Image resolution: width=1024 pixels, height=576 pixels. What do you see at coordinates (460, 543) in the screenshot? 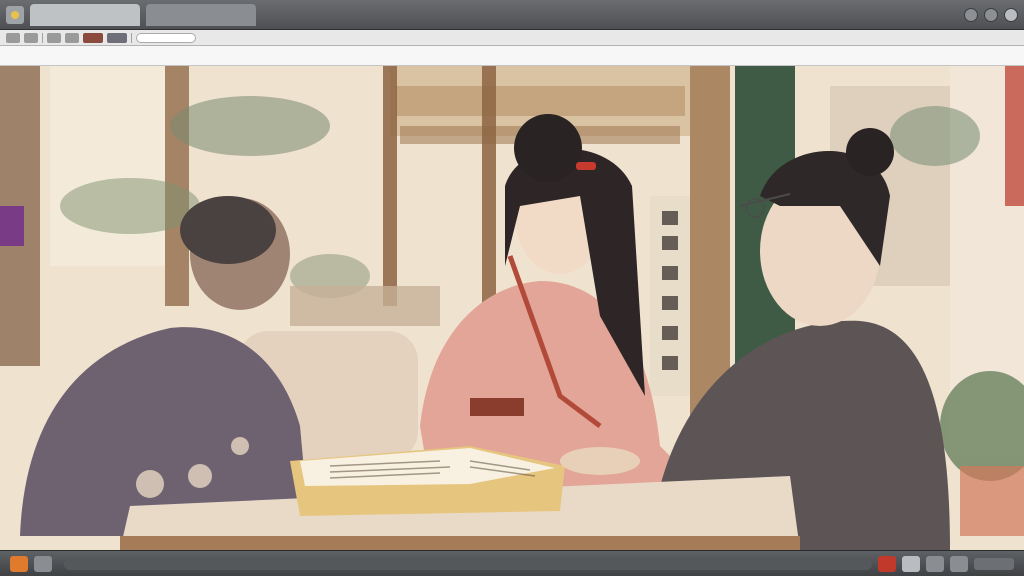
I see `table-edge` at bounding box center [460, 543].